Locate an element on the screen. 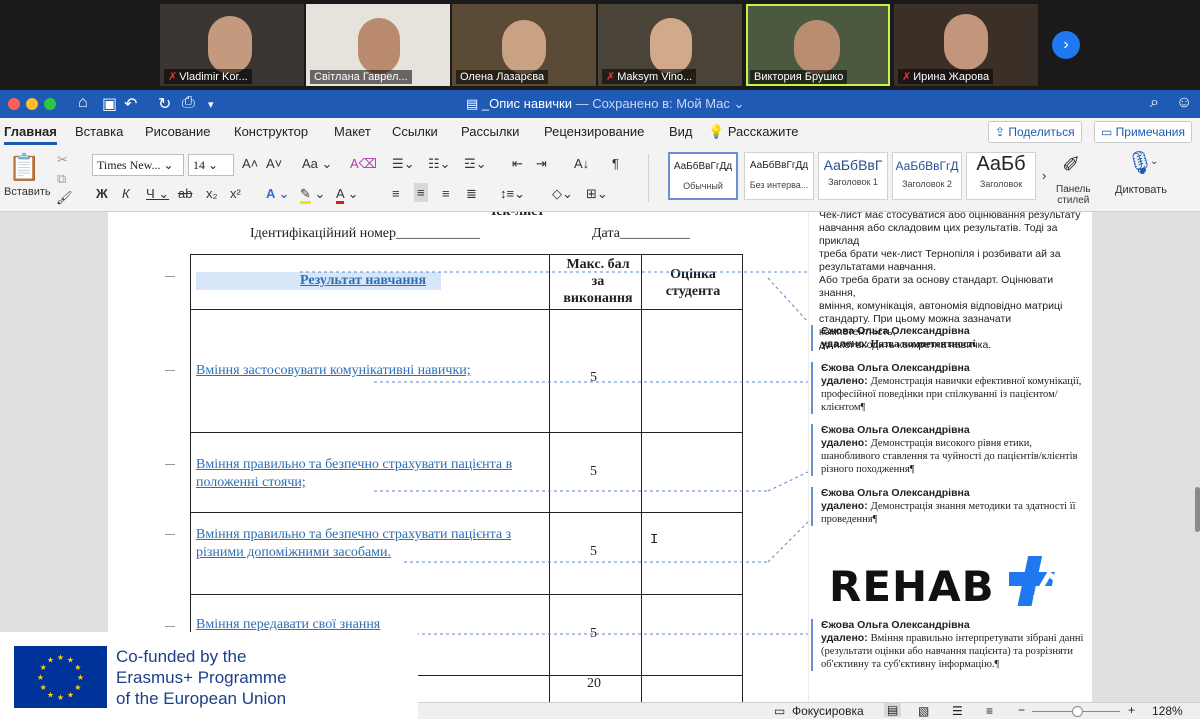 This screenshot has height=719, width=1200. focus-mode-icon: ▭ is located at coordinates (779, 711).